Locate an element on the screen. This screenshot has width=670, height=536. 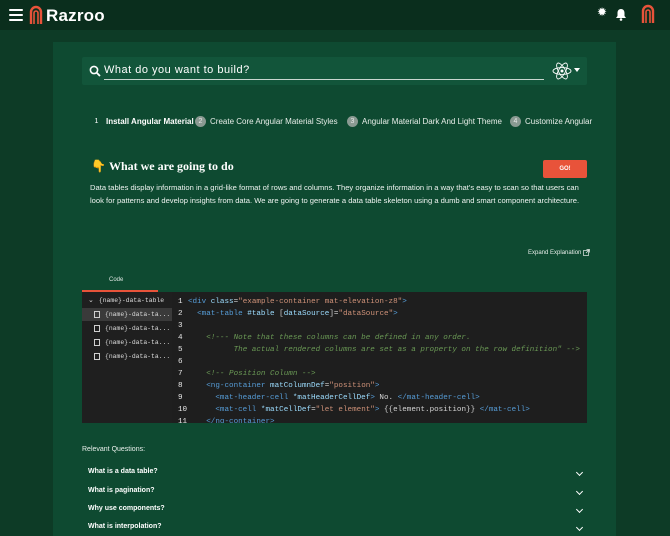
question-label: Why use components? is located at coordinates (126, 508).